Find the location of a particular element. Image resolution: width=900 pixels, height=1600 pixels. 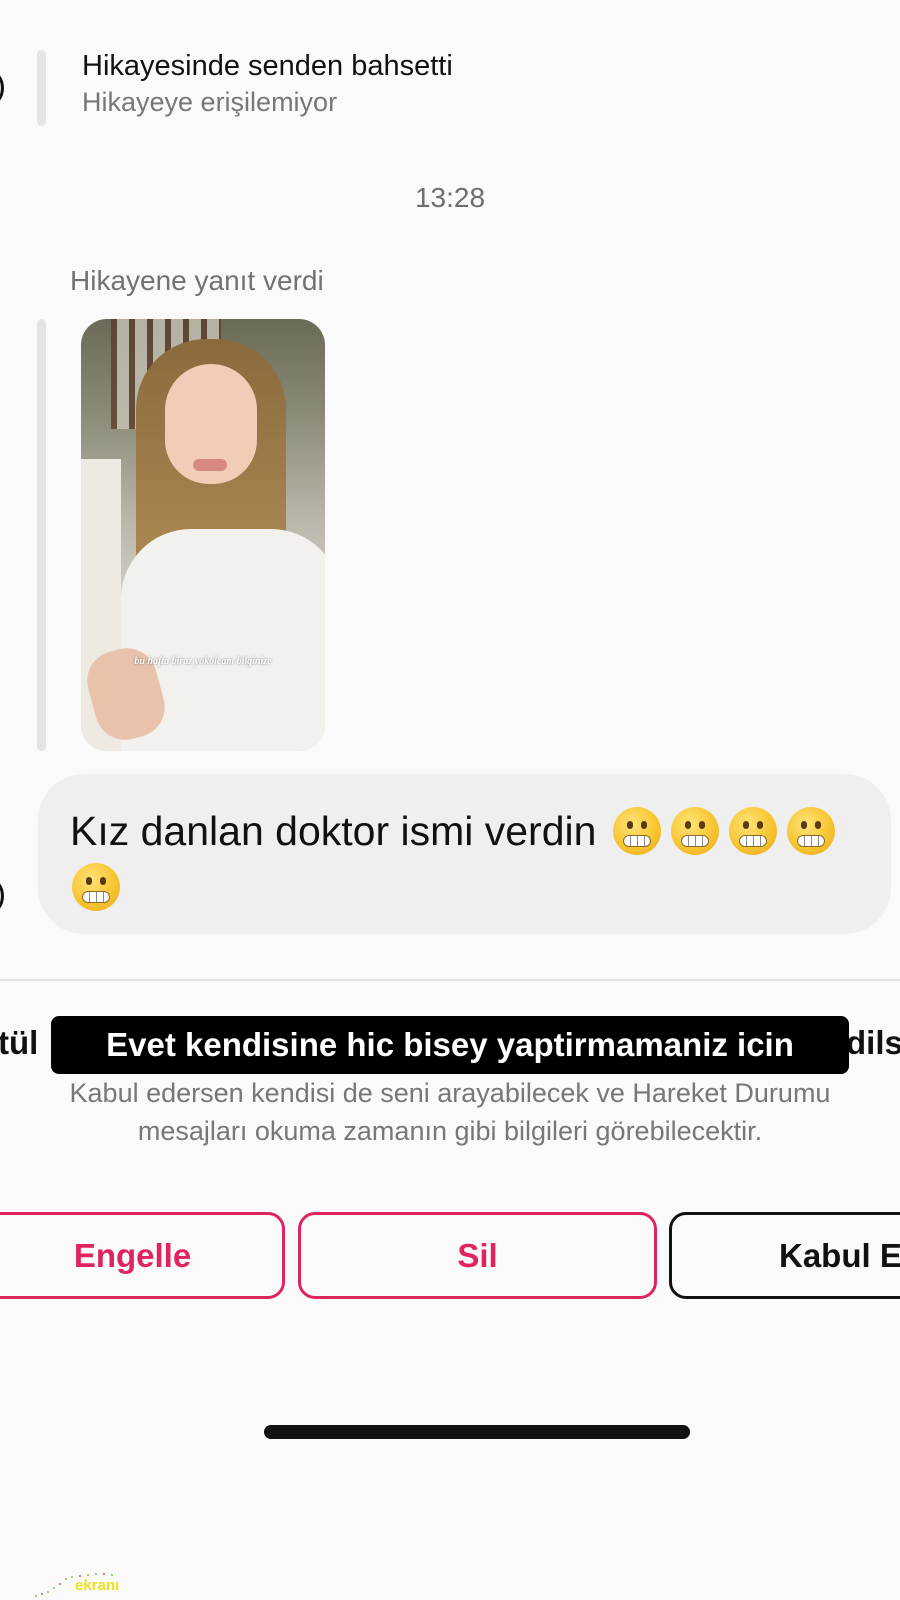

story-unavailable-text: Hikayeye erişilemiyor is located at coordinates (210, 102).